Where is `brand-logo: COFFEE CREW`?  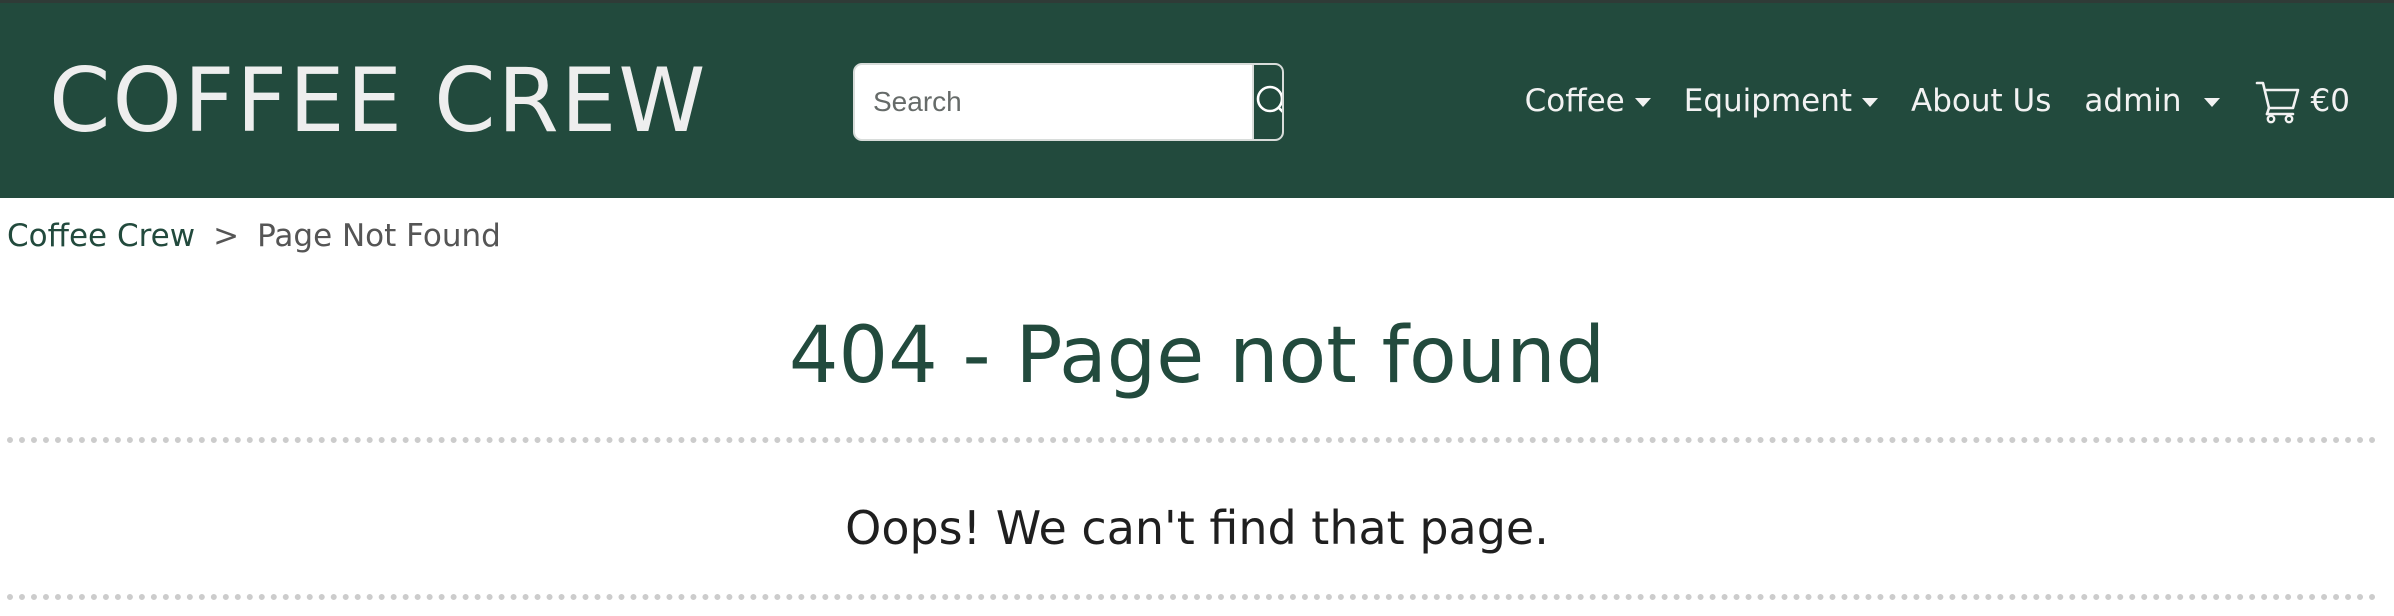
brand-logo: COFFEE CREW is located at coordinates (378, 101).